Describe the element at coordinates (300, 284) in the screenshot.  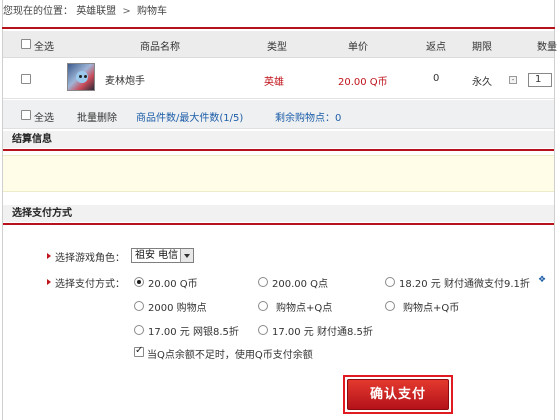
I see `pay-option-label: 200.00 Q点` at that location.